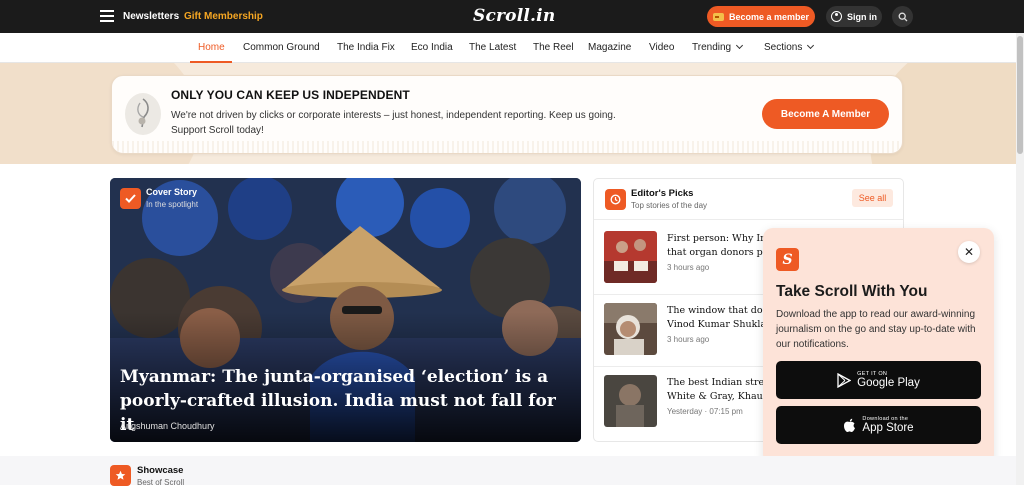 This screenshot has width=1024, height=487. I want to click on banner-title: ONLY YOU CAN KEEP US INDEPENDENT, so click(290, 95).